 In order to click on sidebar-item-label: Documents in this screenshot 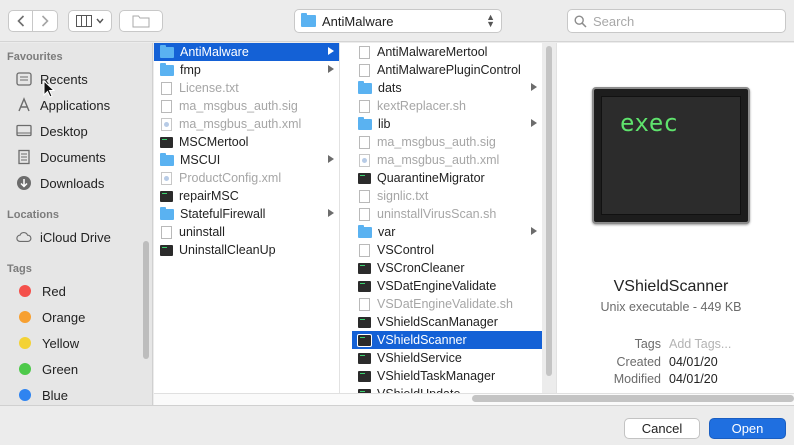, I will do `click(73, 157)`.